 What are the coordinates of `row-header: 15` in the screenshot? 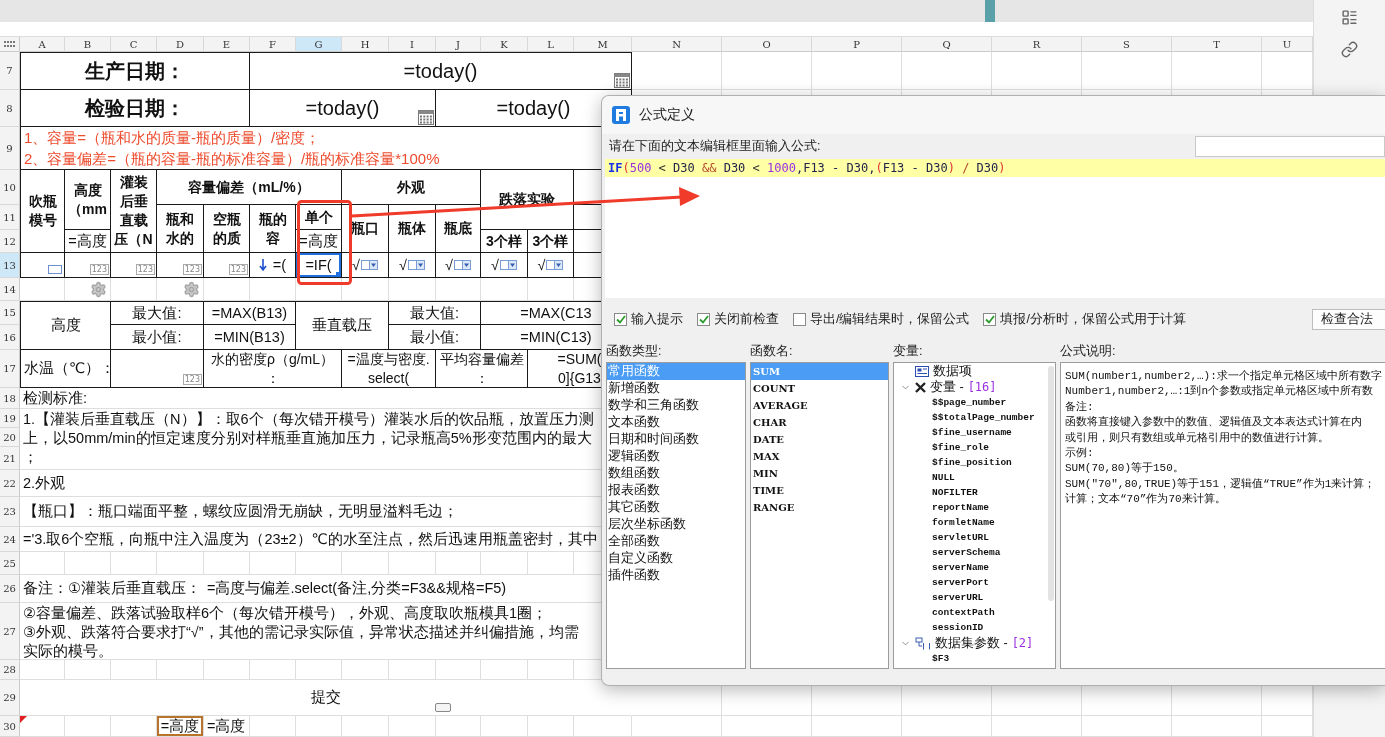 It's located at (10, 313).